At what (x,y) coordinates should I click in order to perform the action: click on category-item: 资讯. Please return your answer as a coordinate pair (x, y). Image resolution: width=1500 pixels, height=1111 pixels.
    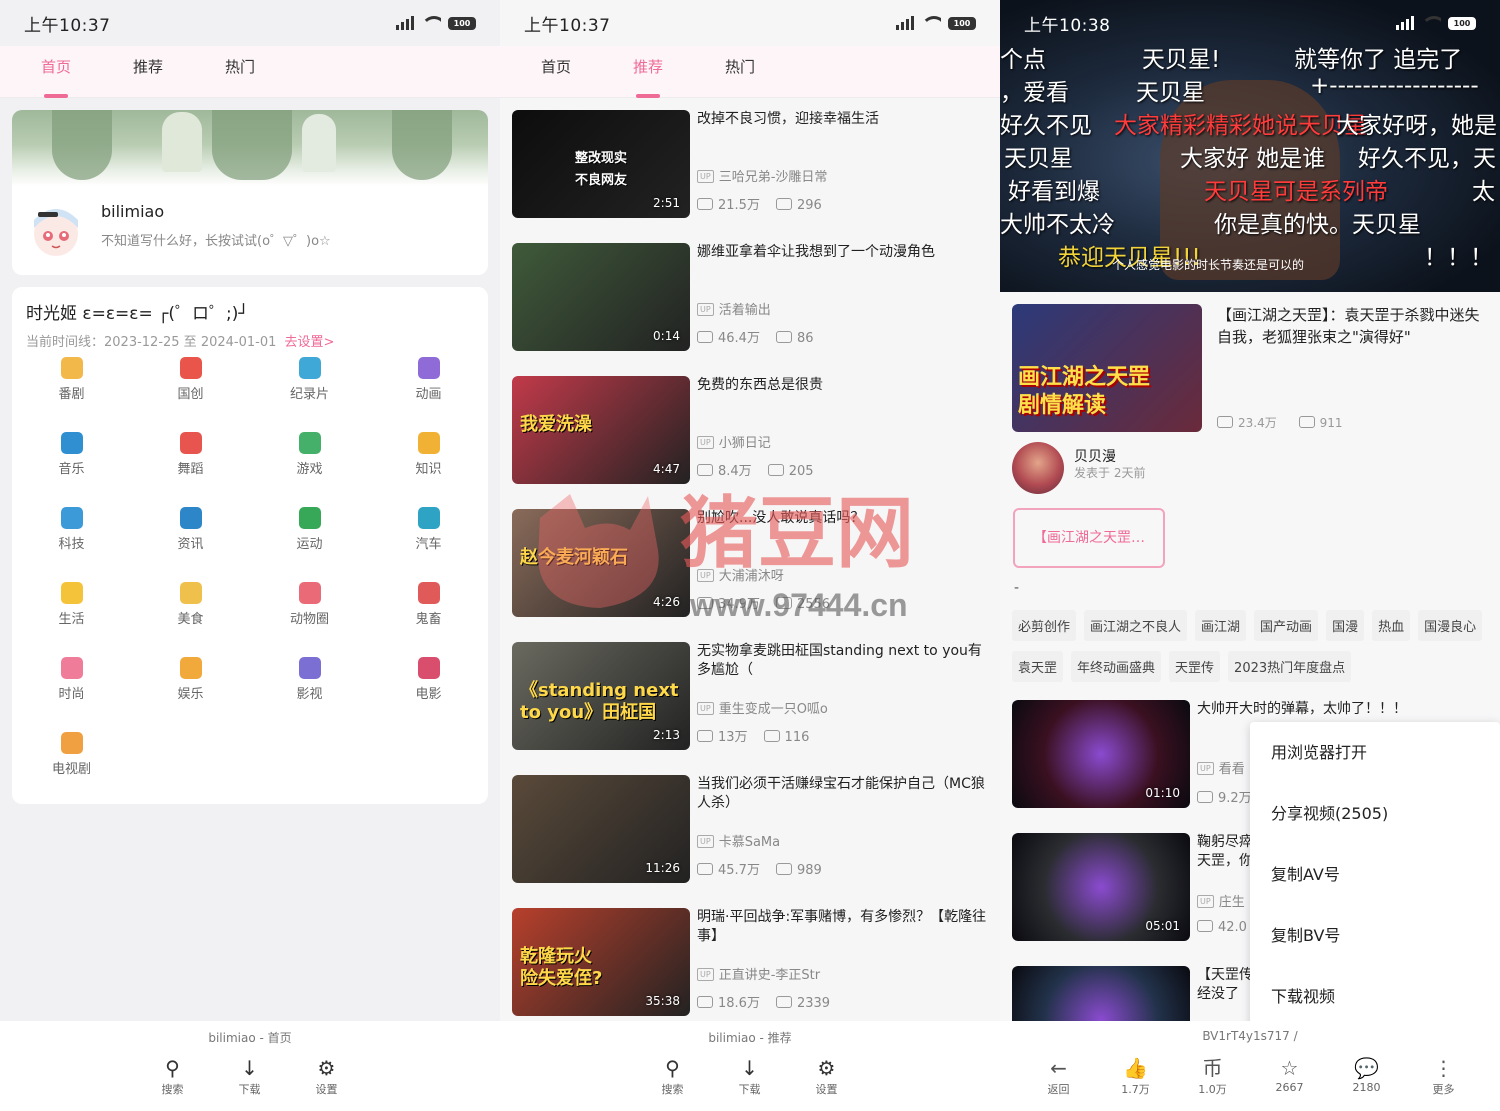
    Looking at the image, I should click on (190, 529).